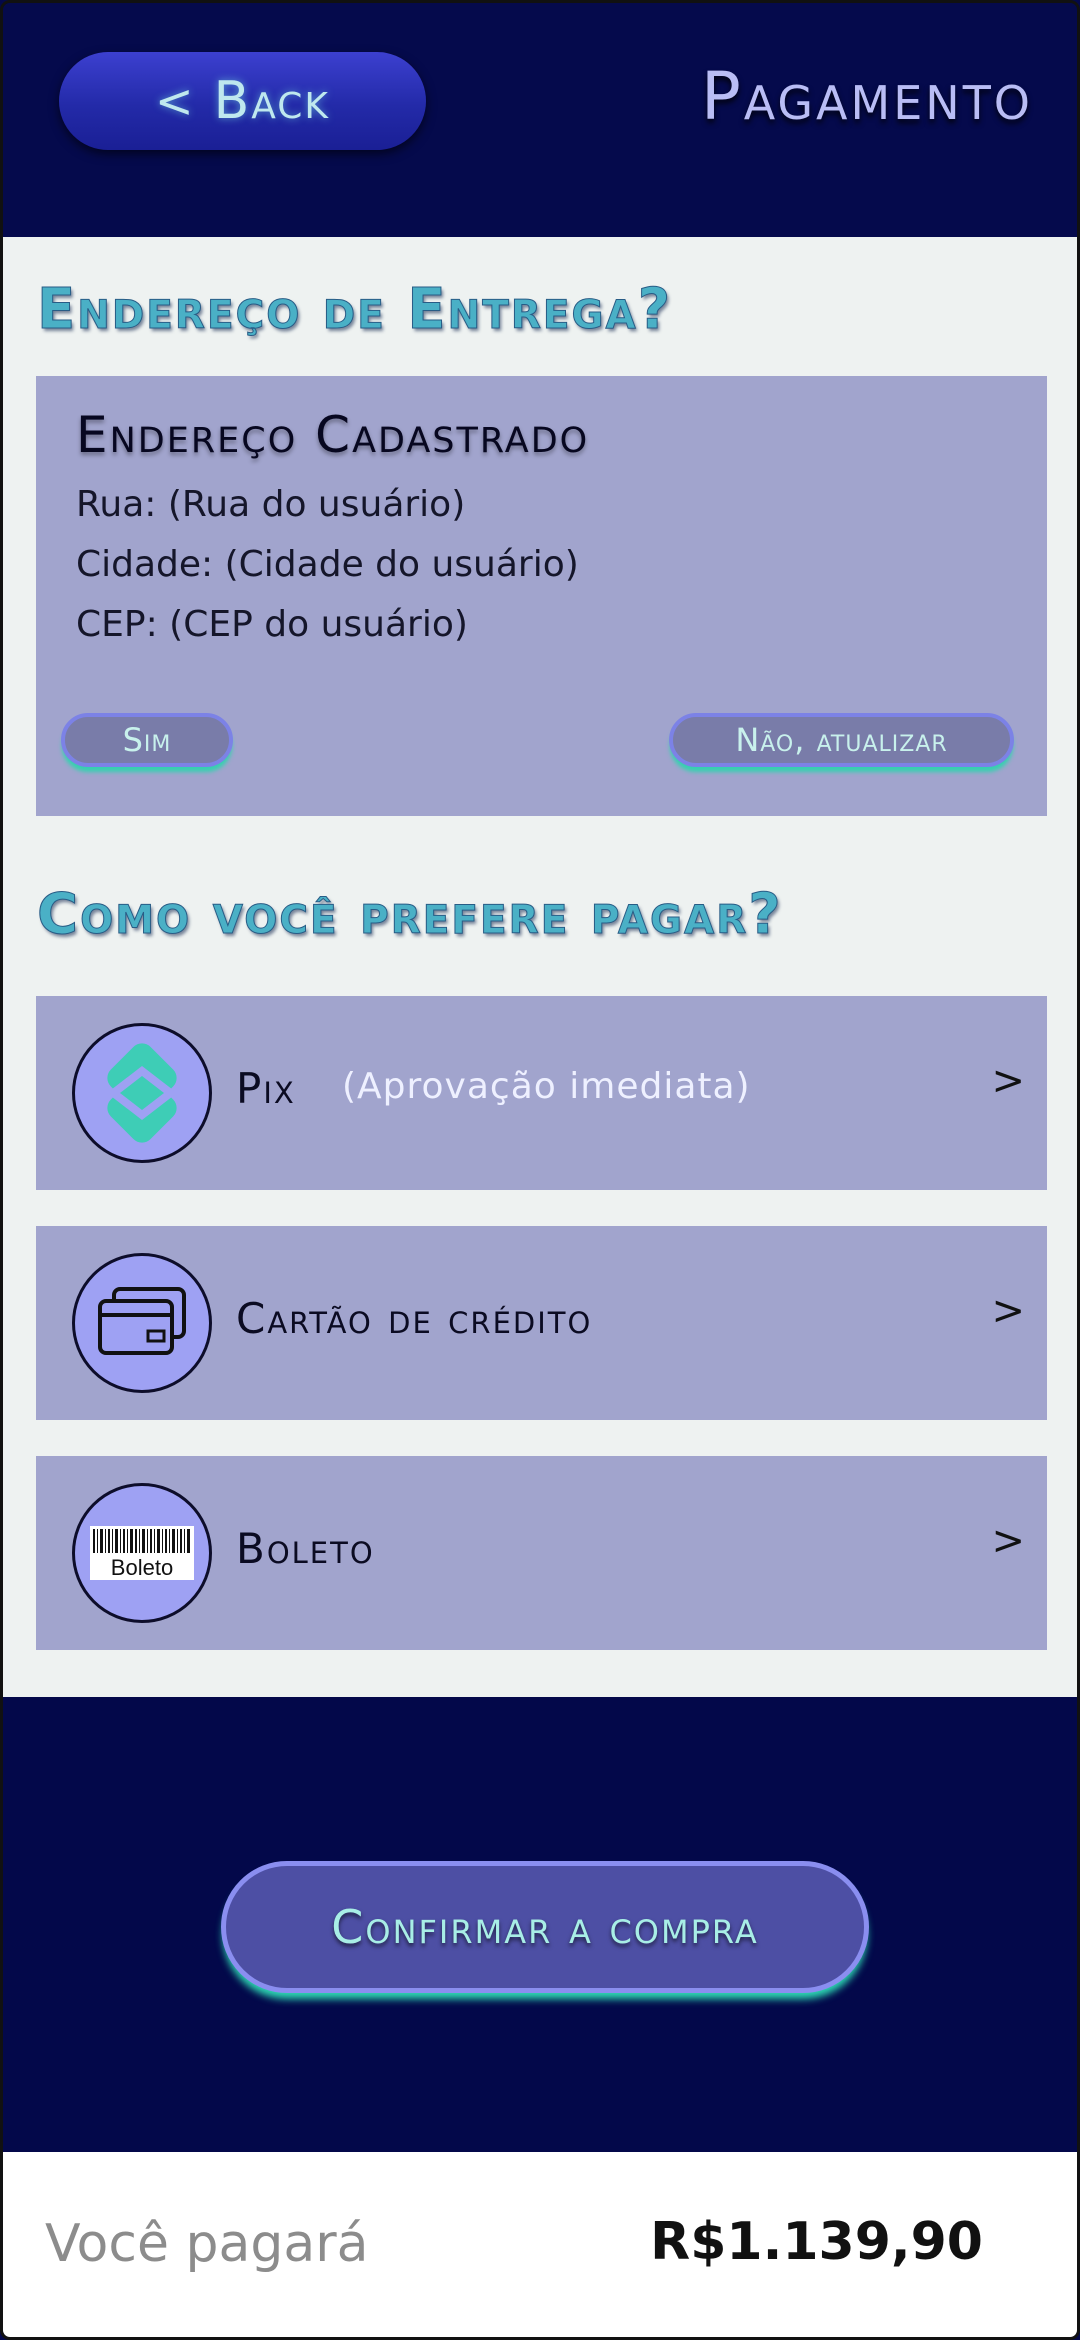 The width and height of the screenshot is (1080, 2340). Describe the element at coordinates (333, 435) in the screenshot. I see `address-card-title: Endereço Cadastrado` at that location.